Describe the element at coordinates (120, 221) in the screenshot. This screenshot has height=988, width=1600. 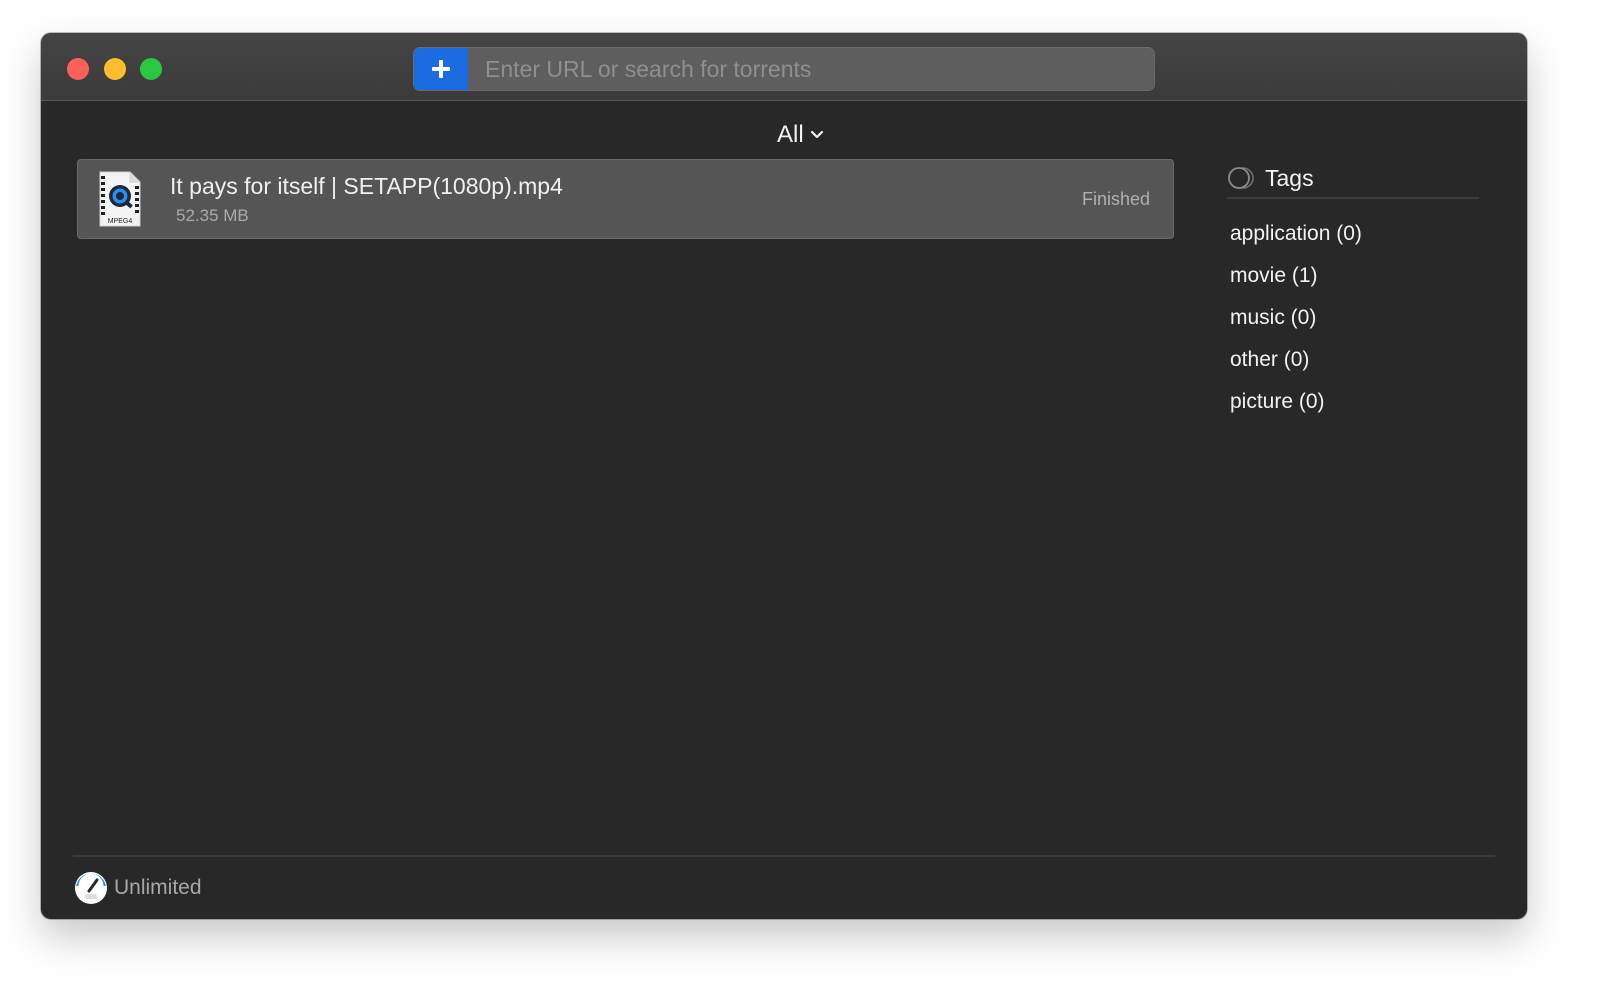
I see `svg-text: MPEG4` at that location.